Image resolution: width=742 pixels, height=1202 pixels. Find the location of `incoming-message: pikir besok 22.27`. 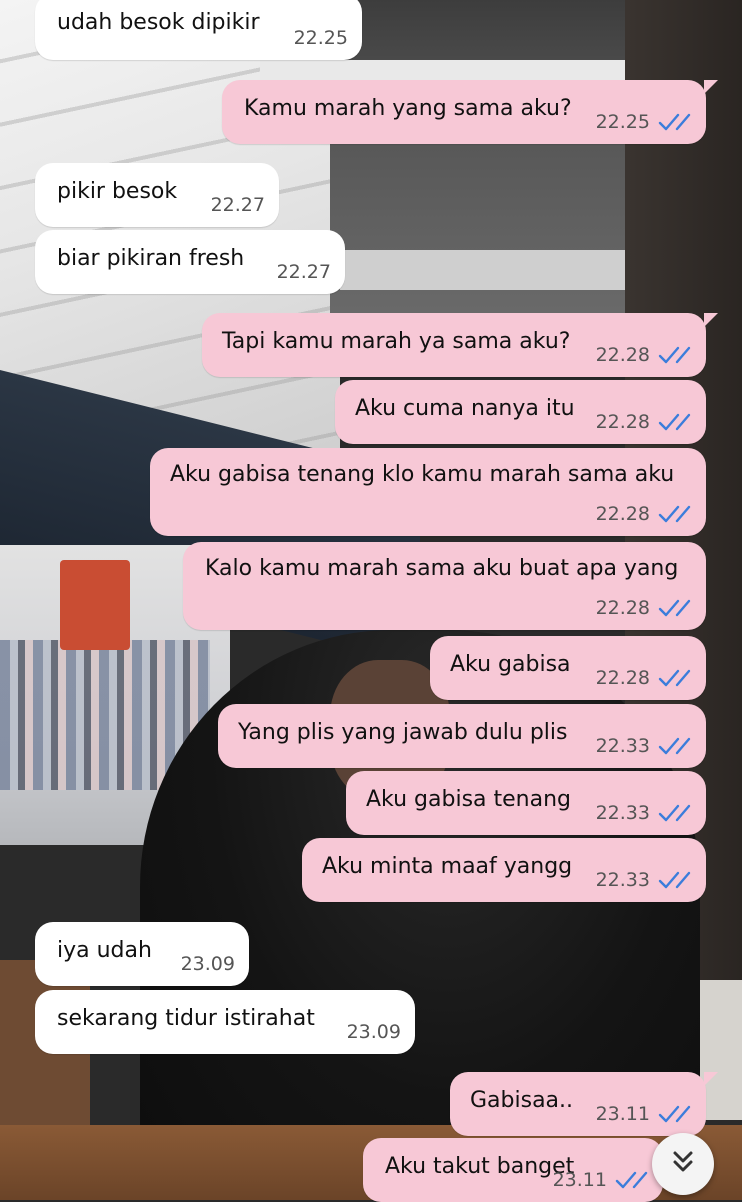

incoming-message: pikir besok 22.27 is located at coordinates (157, 195).